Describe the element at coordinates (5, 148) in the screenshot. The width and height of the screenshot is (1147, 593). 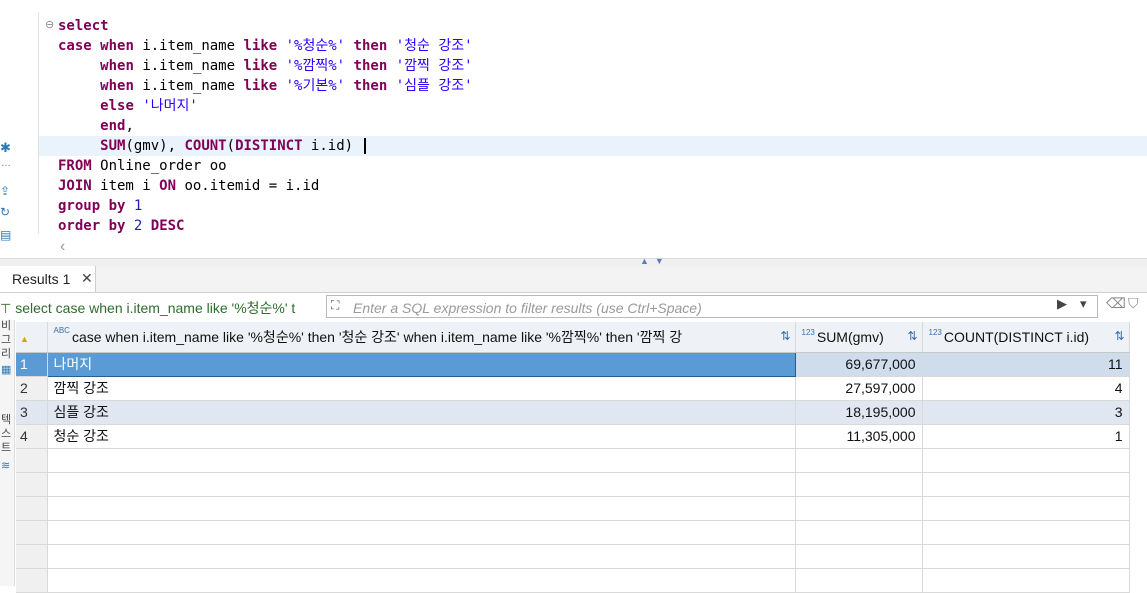
I see `settings-icon: ✱` at that location.